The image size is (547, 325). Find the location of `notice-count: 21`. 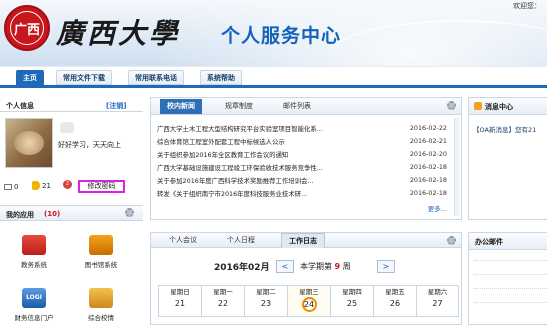

notice-count: 21 is located at coordinates (41, 185).